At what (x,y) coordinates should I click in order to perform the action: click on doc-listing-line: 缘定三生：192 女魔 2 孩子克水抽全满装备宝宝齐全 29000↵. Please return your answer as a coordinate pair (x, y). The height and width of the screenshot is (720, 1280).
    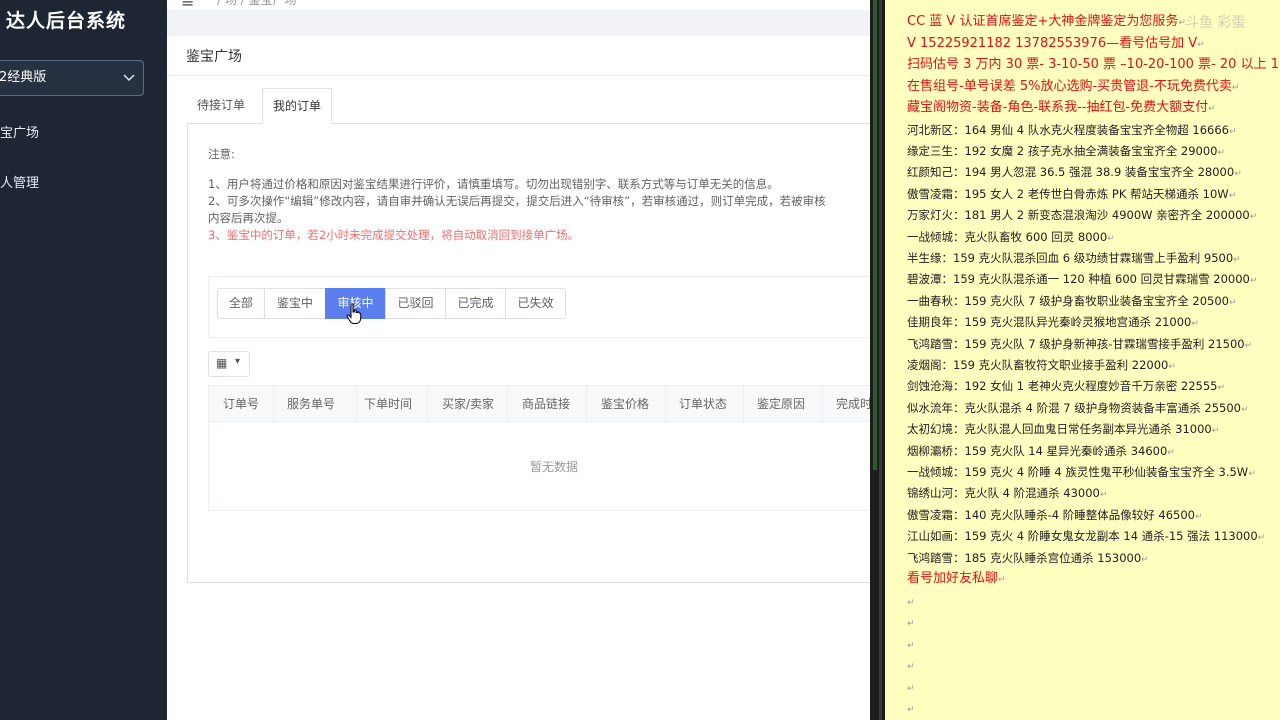
    Looking at the image, I should click on (1066, 152).